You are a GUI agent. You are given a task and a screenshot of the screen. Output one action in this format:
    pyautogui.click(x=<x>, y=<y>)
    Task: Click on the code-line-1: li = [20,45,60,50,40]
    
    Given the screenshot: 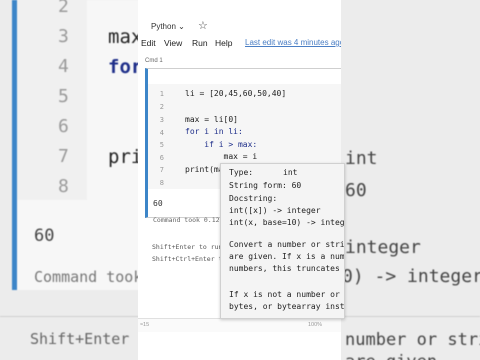 What is the action you would take?
    pyautogui.click(x=236, y=93)
    